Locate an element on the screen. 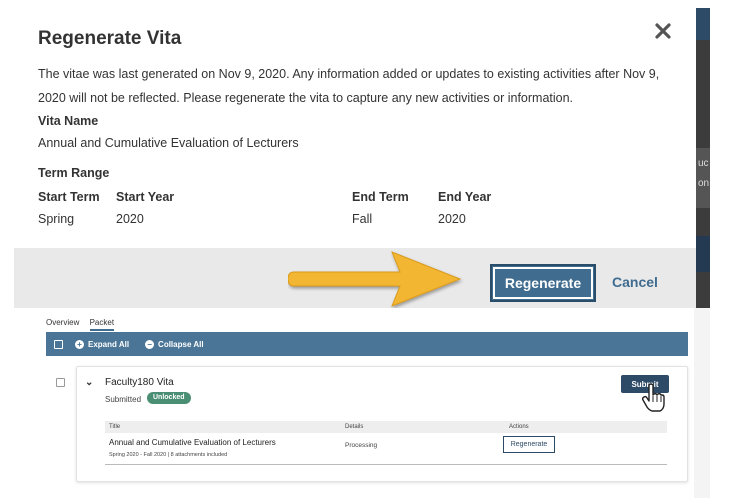  cancel-button: Cancel is located at coordinates (635, 282).